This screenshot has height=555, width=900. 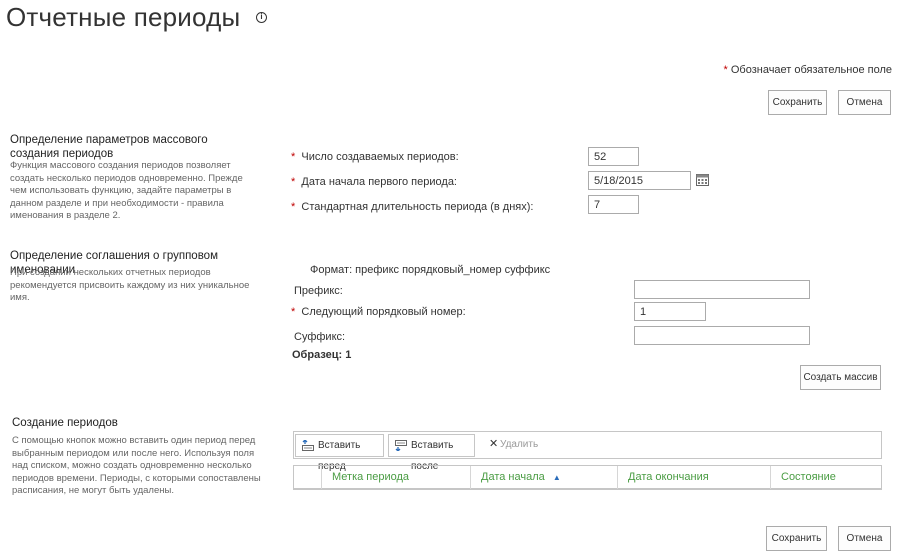 What do you see at coordinates (544, 477) in the screenshot?
I see `column-header-start-date: Дата начала ▲` at bounding box center [544, 477].